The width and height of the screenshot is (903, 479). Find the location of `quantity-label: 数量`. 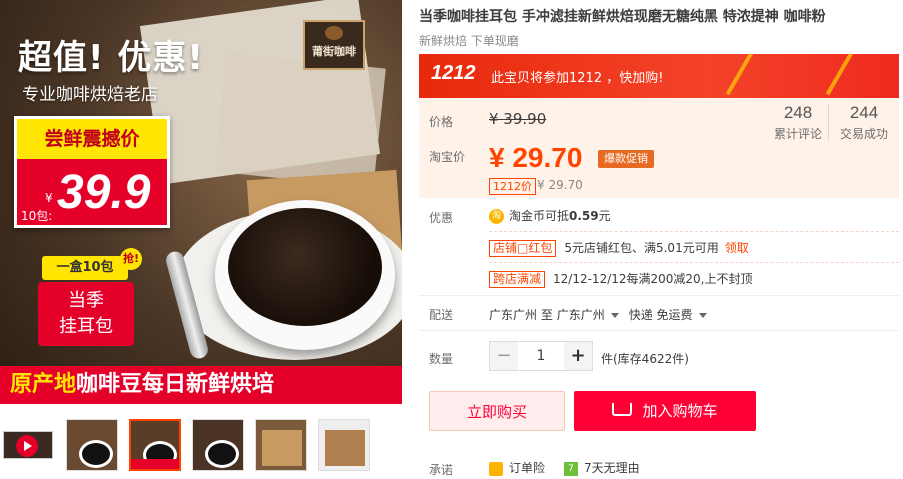

quantity-label: 数量 is located at coordinates (441, 359).